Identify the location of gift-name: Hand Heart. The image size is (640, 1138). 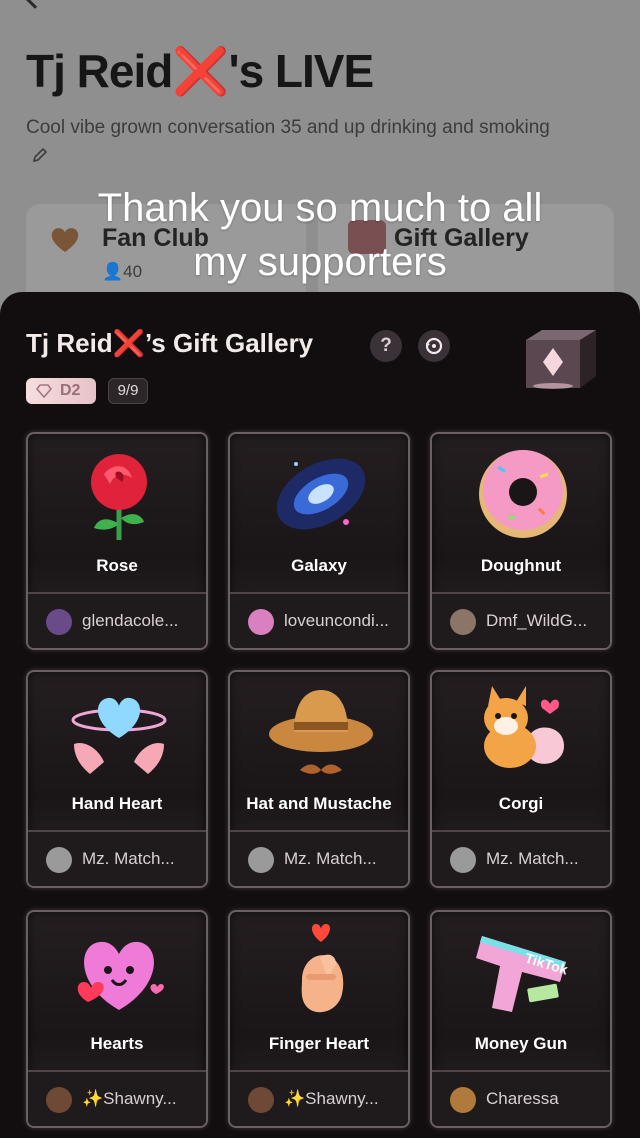
(117, 803).